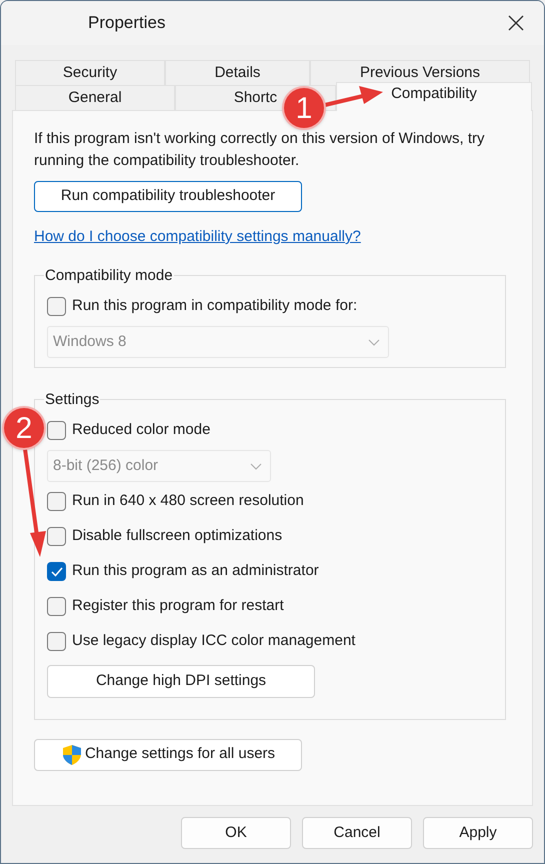  What do you see at coordinates (109, 276) in the screenshot?
I see `group-title: Compatibility mode` at bounding box center [109, 276].